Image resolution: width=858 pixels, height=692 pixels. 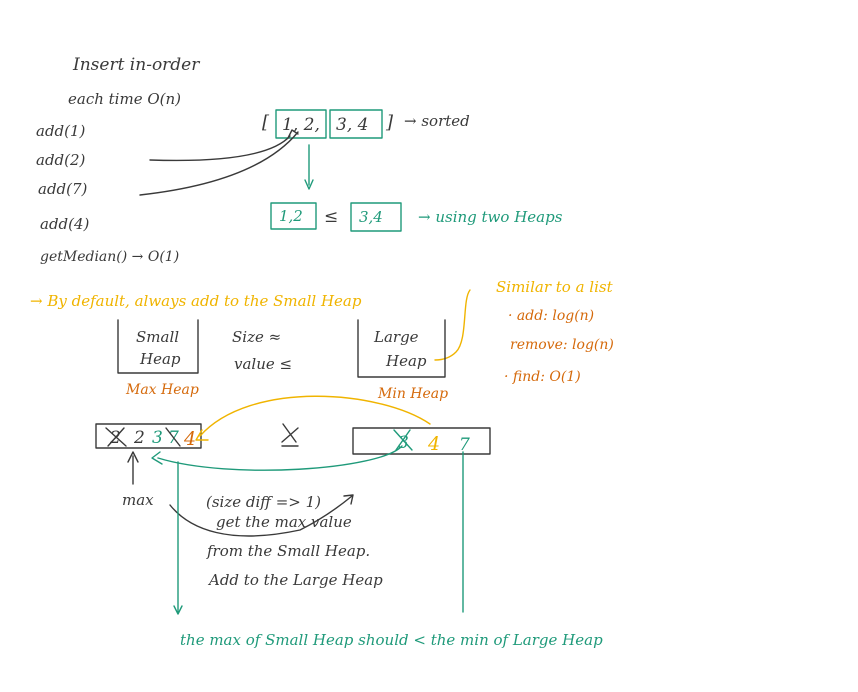 I want to click on small-val-2: 2, so click(x=139, y=438).